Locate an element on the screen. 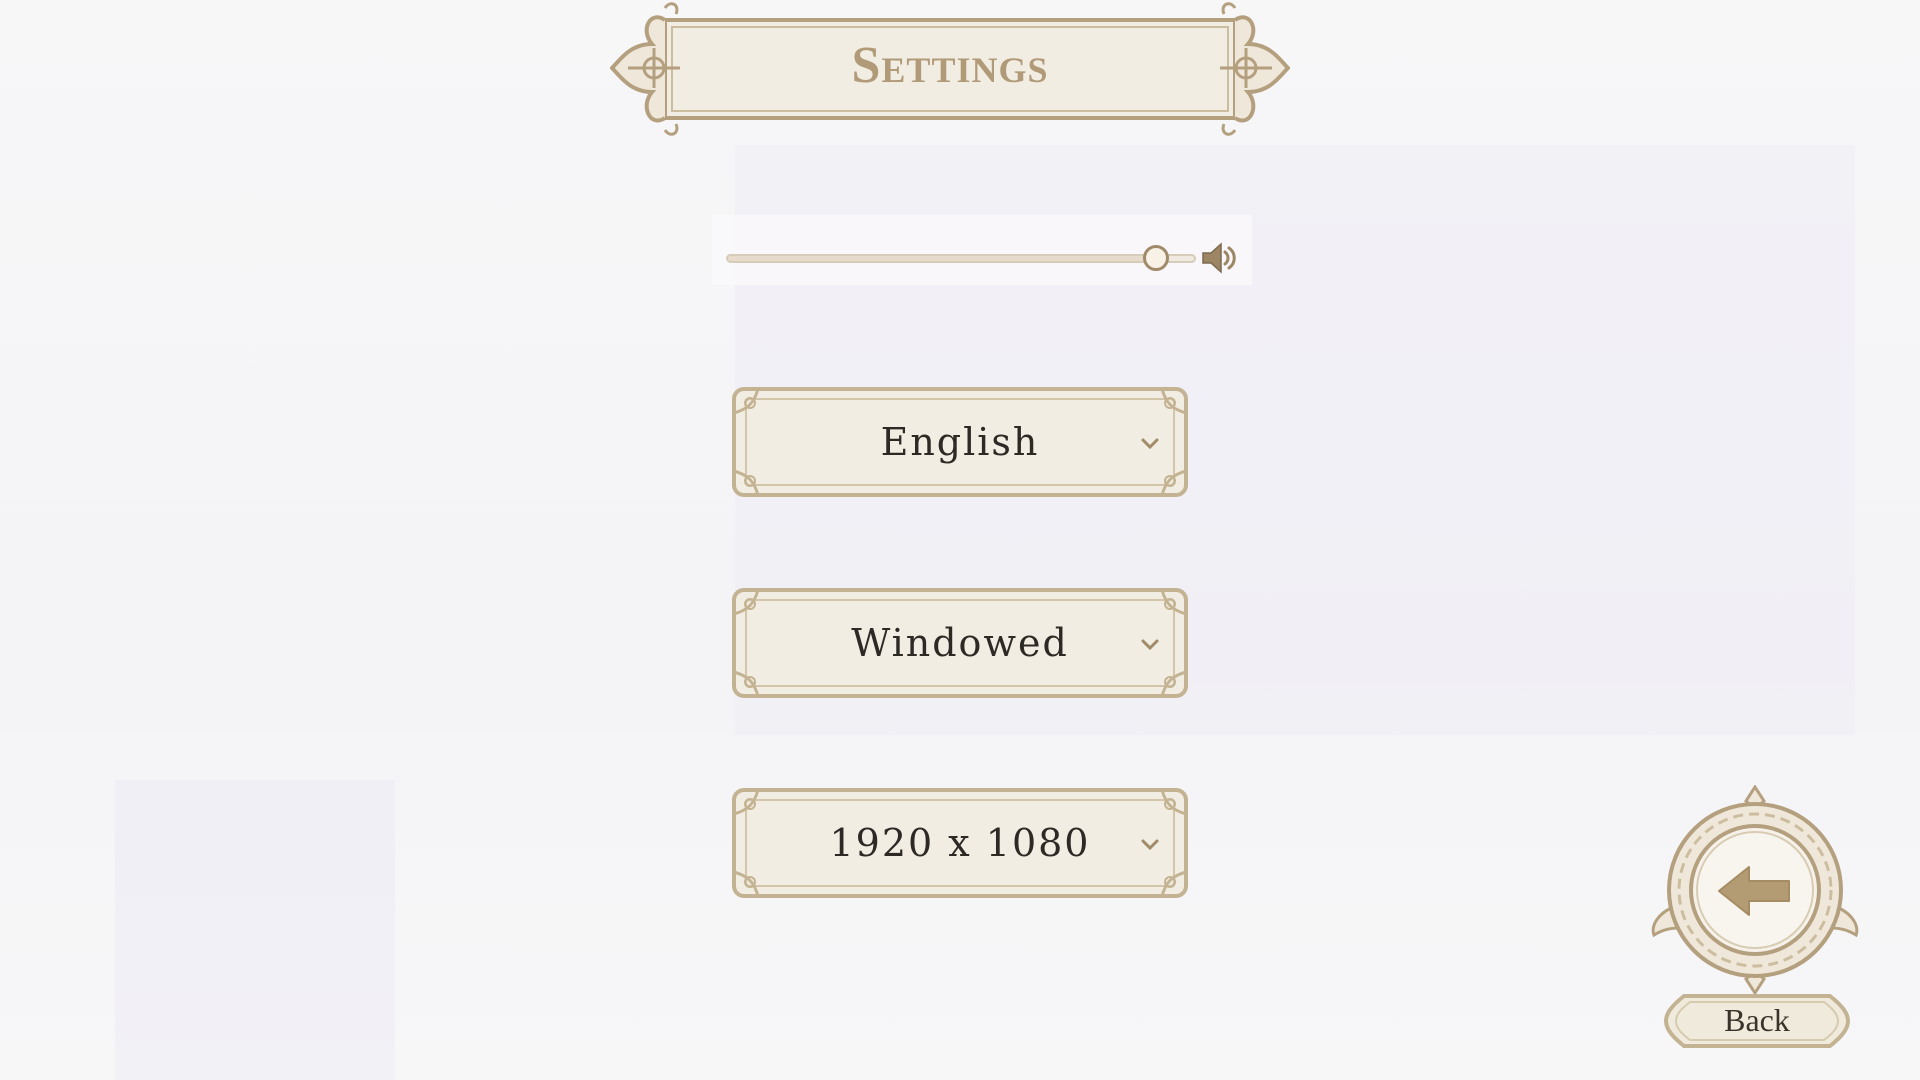 The height and width of the screenshot is (1080, 1920). back-label: Back is located at coordinates (1757, 1020).